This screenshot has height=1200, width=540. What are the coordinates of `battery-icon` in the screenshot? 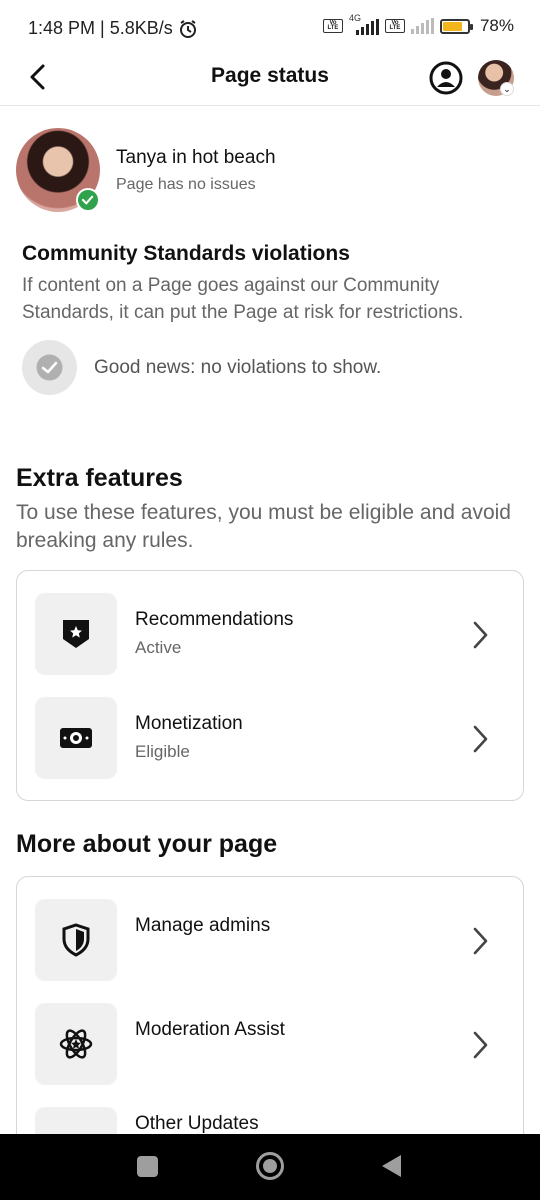 It's located at (456, 26).